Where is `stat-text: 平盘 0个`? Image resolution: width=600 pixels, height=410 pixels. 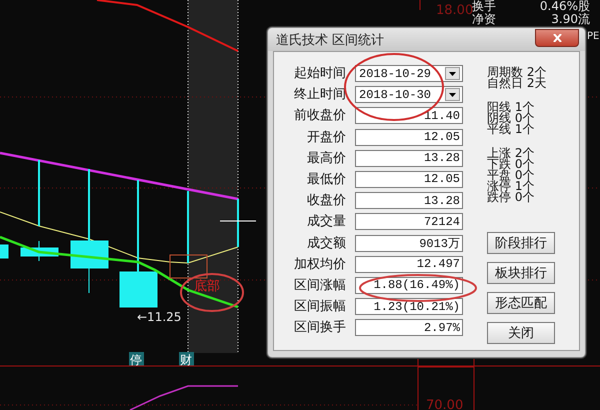
stat-text: 平盘 0个 is located at coordinates (511, 175).